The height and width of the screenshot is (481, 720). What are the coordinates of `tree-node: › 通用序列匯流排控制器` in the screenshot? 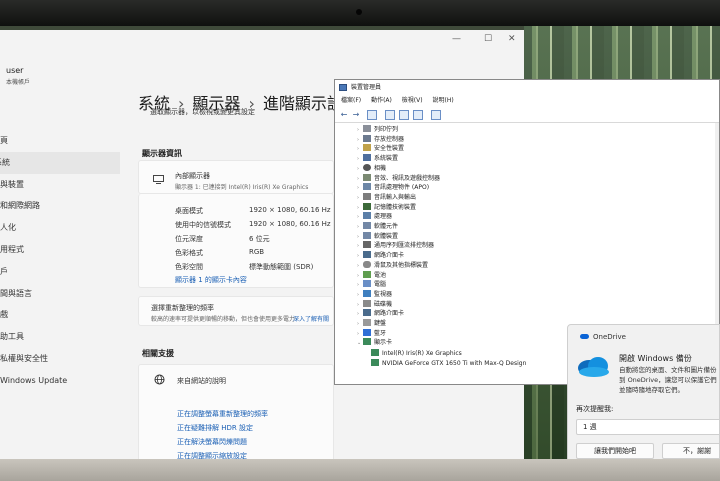 It's located at (395, 246).